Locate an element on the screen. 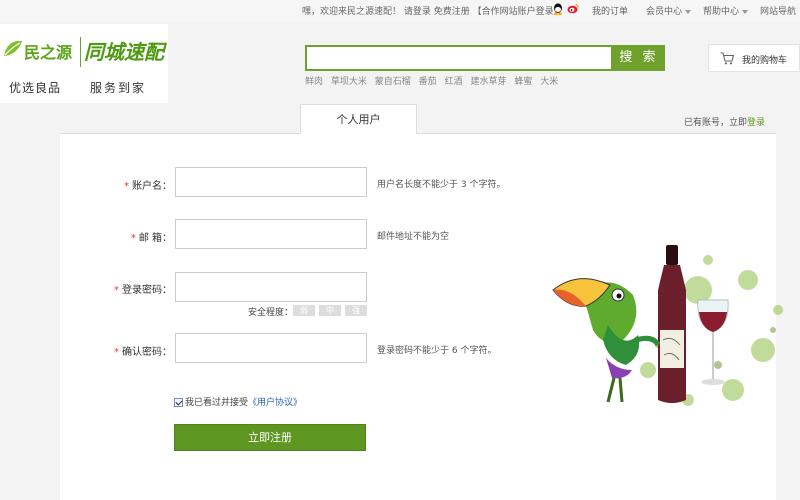 The height and width of the screenshot is (500, 800). weibo-icon is located at coordinates (573, 8).